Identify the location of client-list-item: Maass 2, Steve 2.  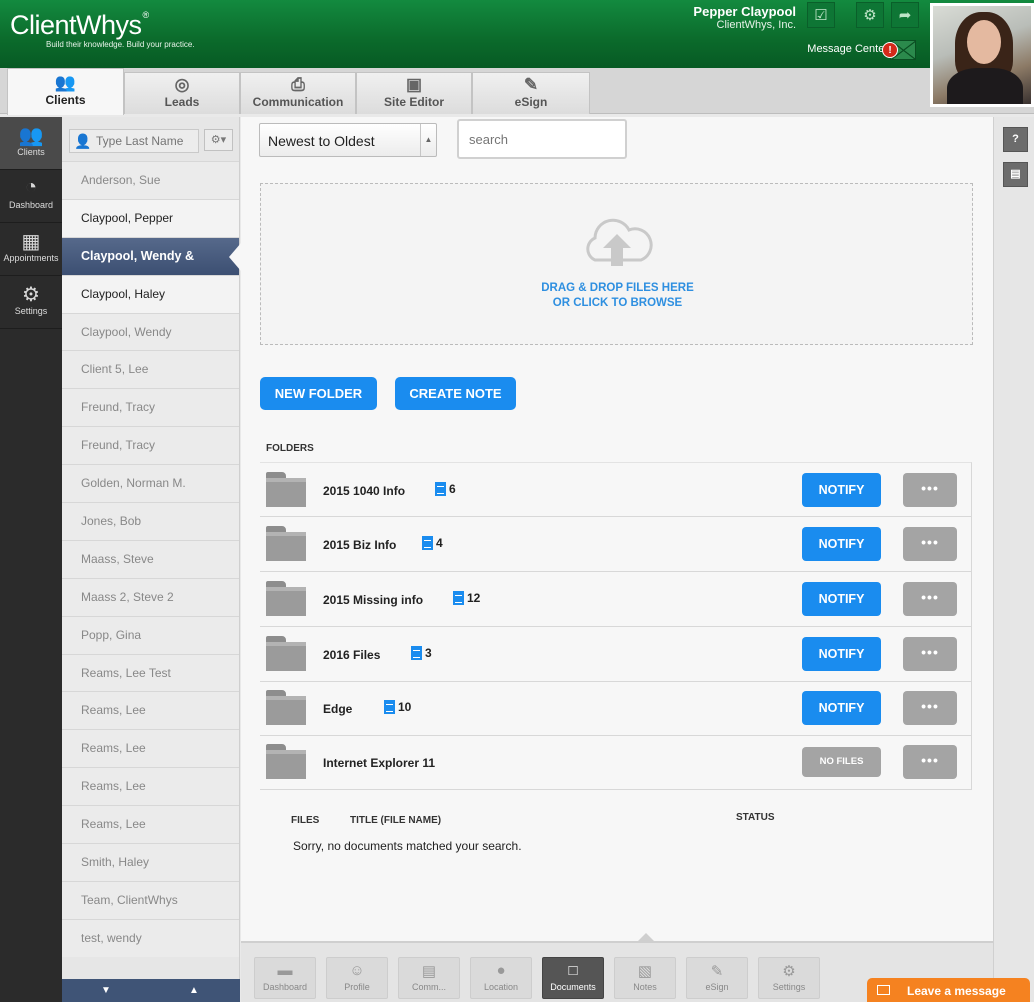
(150, 596).